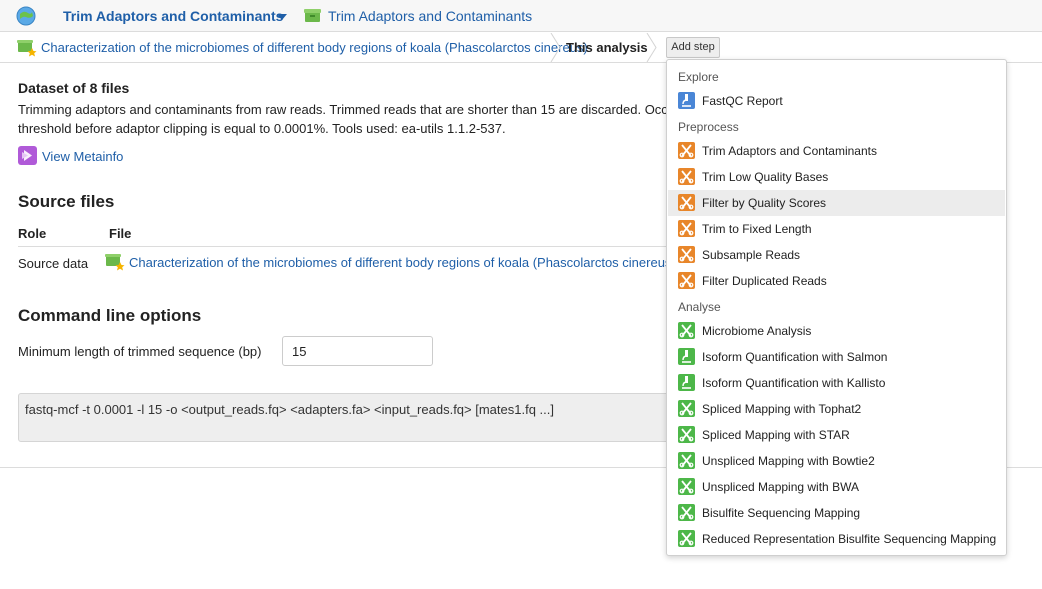 This screenshot has height=589, width=1042. Describe the element at coordinates (757, 331) in the screenshot. I see `menu-item-label: Microbiome Analysis` at that location.